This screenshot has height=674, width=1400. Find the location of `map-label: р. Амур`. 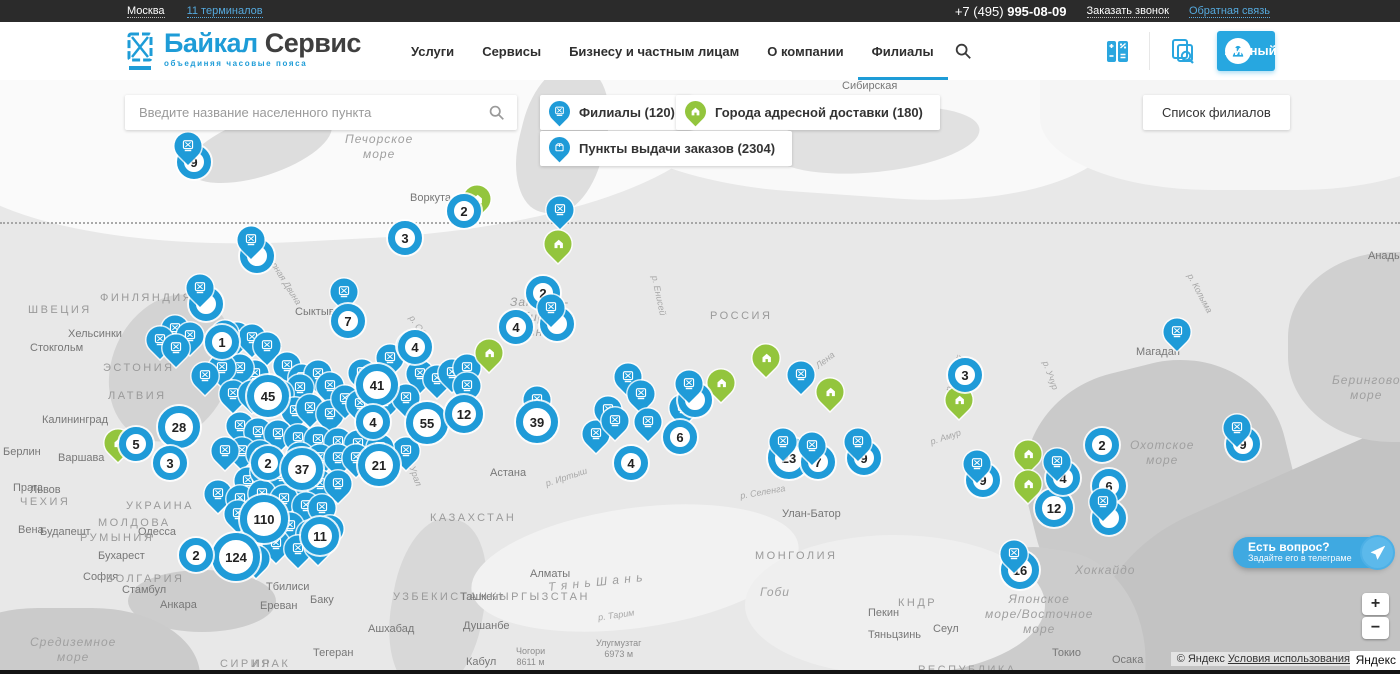

map-label: р. Амур is located at coordinates (946, 437).